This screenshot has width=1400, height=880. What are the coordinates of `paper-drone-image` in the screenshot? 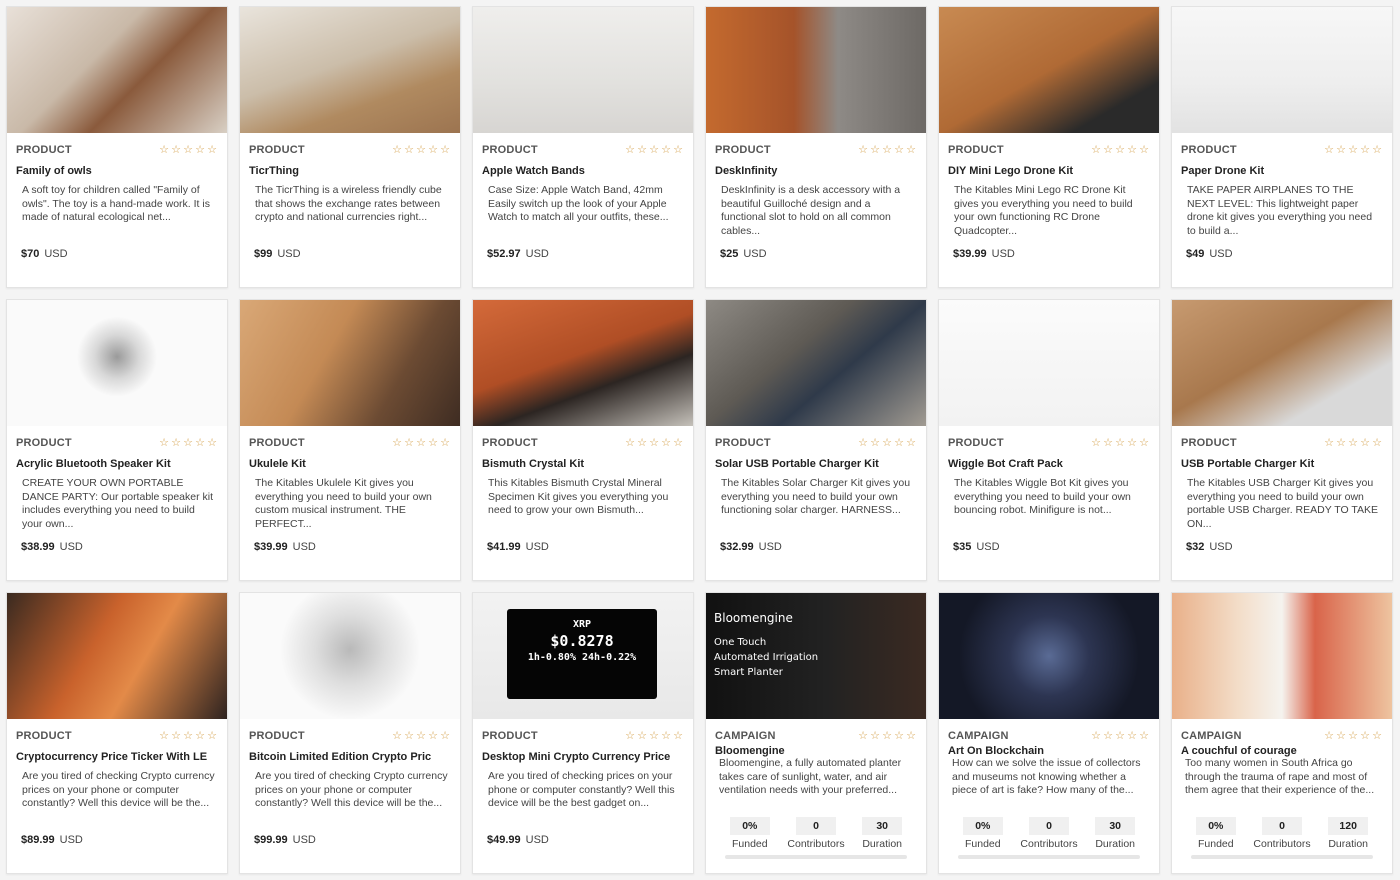 It's located at (1282, 70).